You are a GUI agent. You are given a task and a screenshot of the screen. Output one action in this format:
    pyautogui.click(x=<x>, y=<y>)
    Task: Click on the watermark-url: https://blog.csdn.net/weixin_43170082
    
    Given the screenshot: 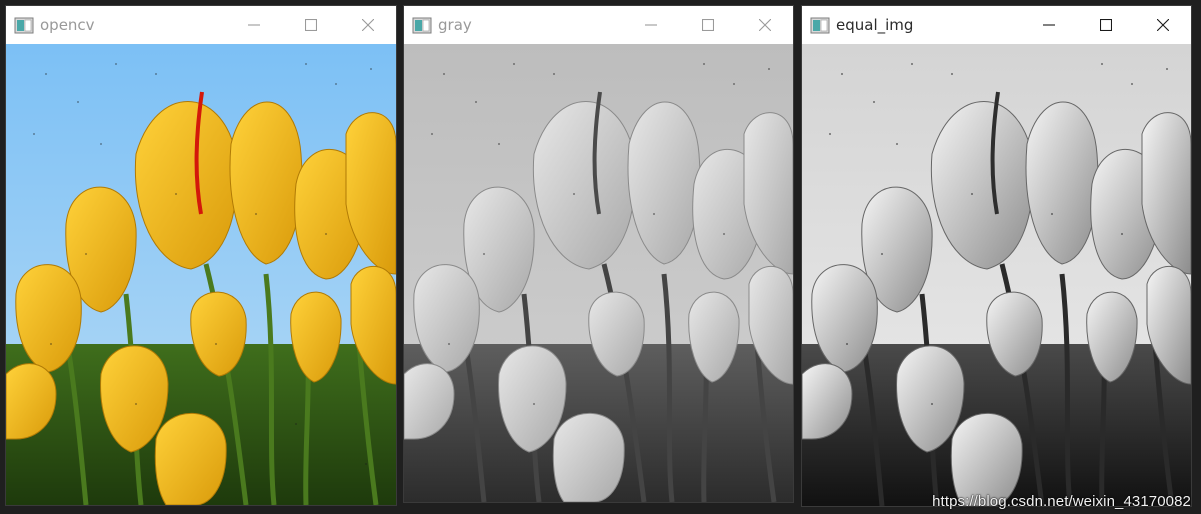 What is the action you would take?
    pyautogui.click(x=1061, y=501)
    